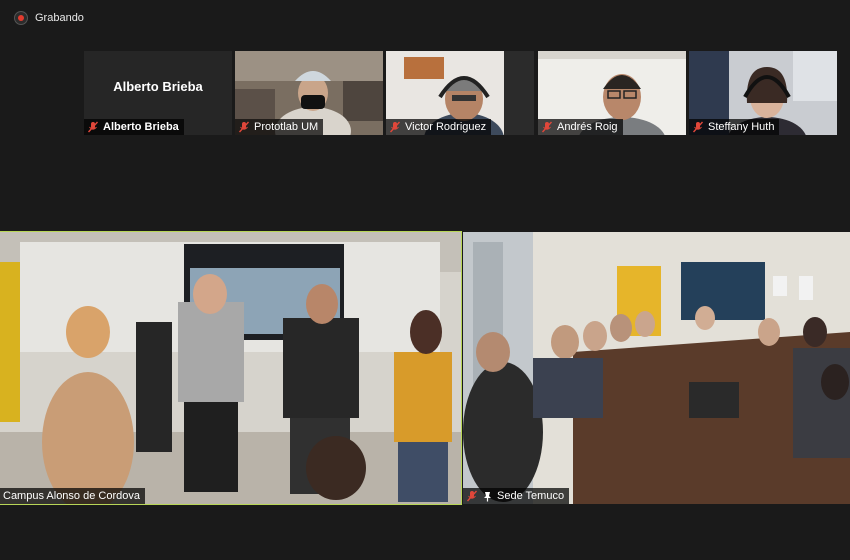 Image resolution: width=850 pixels, height=560 pixels. I want to click on participant-name: Victor Rodriguez, so click(446, 127).